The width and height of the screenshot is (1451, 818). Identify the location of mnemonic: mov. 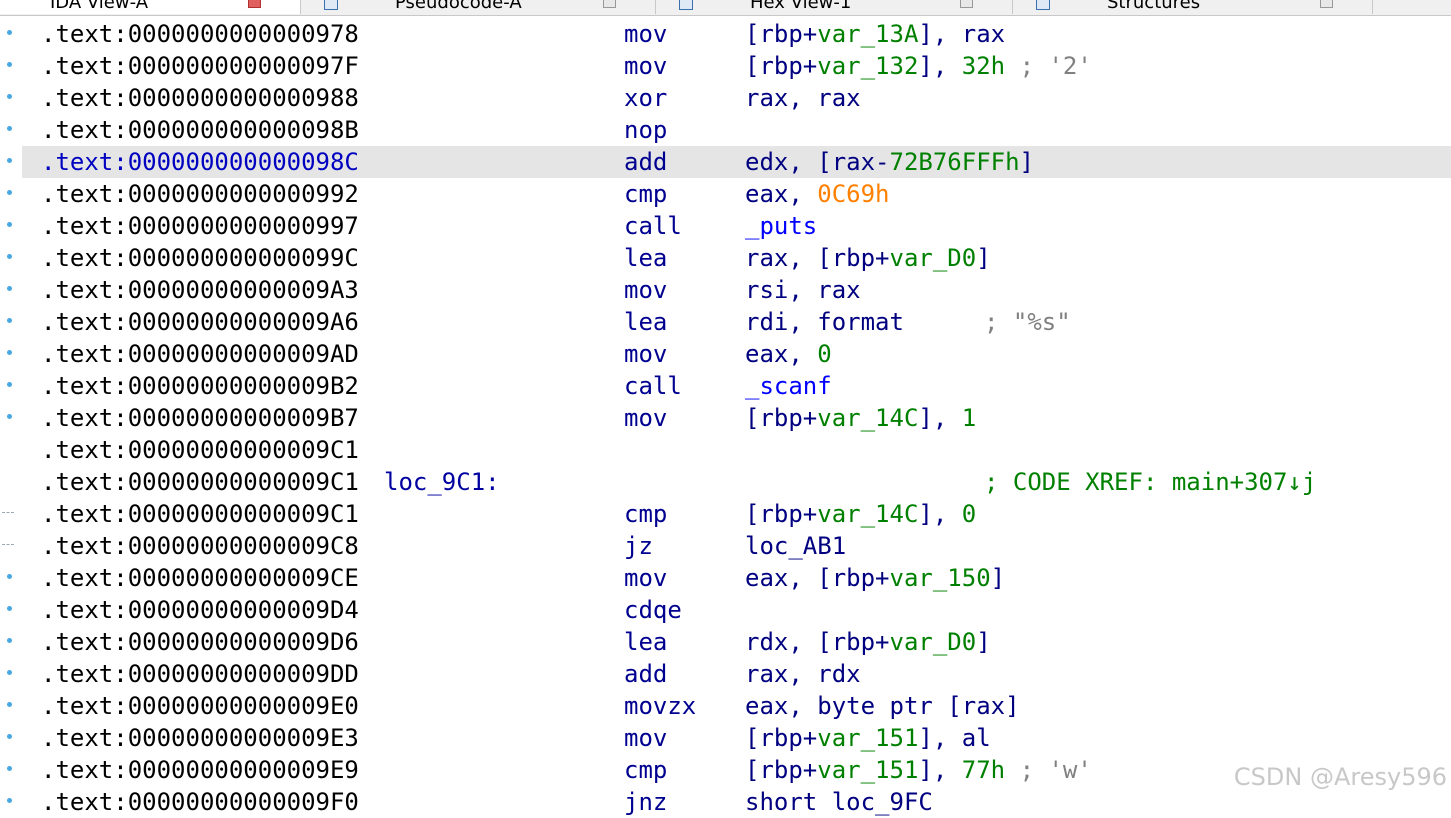
(645, 66).